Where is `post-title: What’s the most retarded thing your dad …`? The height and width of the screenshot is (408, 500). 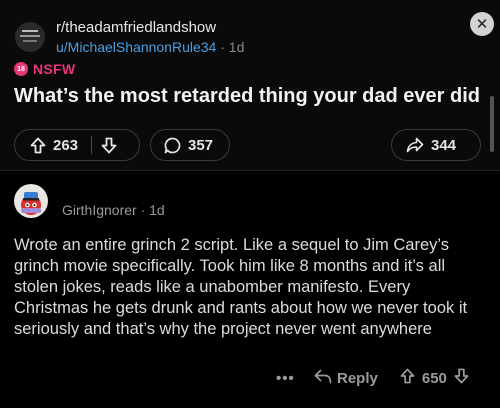
post-title: What’s the most retarded thing your dad … is located at coordinates (247, 96).